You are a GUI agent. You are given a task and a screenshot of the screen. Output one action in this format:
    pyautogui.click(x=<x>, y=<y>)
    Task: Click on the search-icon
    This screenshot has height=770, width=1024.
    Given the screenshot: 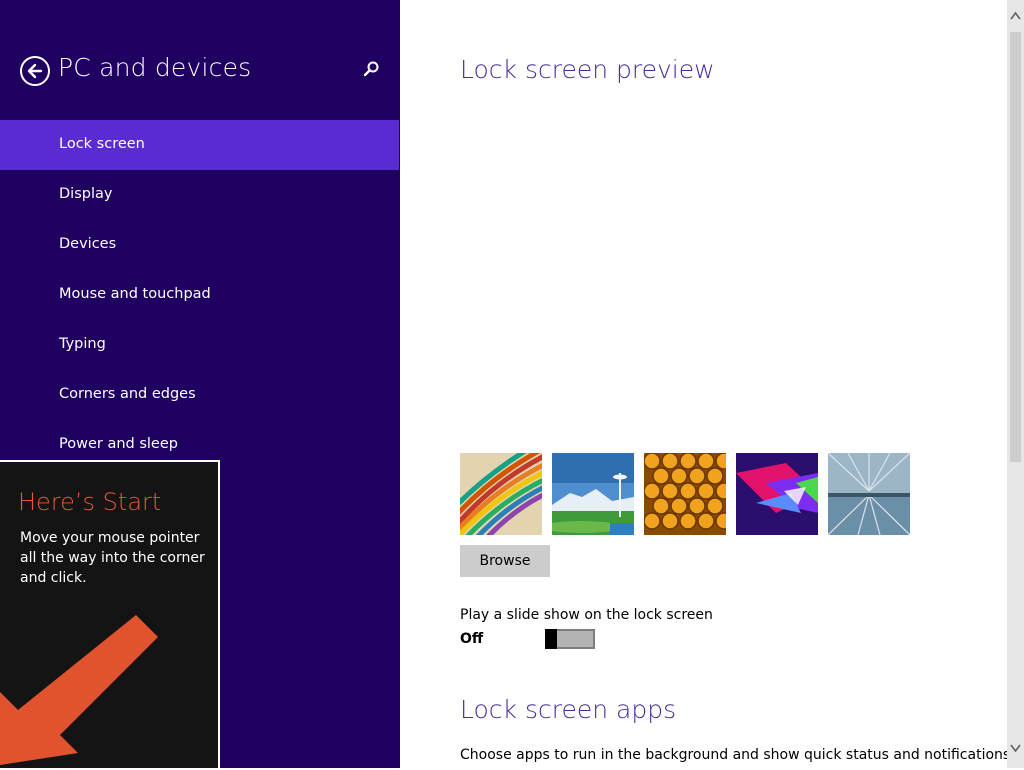 What is the action you would take?
    pyautogui.click(x=371, y=69)
    